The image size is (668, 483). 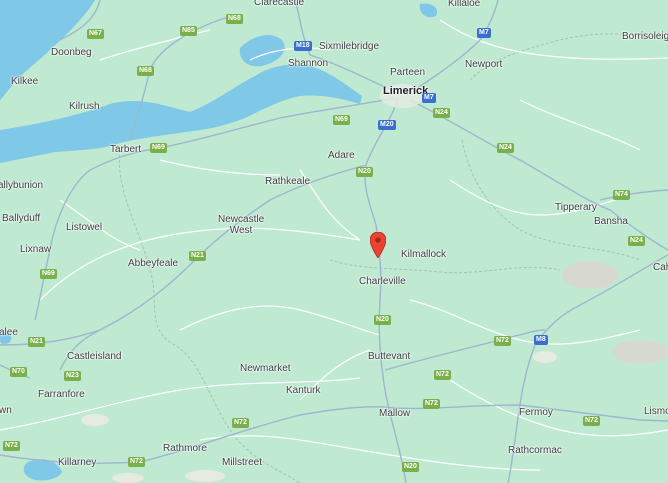 I want to click on place-label-farranfore: Farranfore, so click(x=61, y=394).